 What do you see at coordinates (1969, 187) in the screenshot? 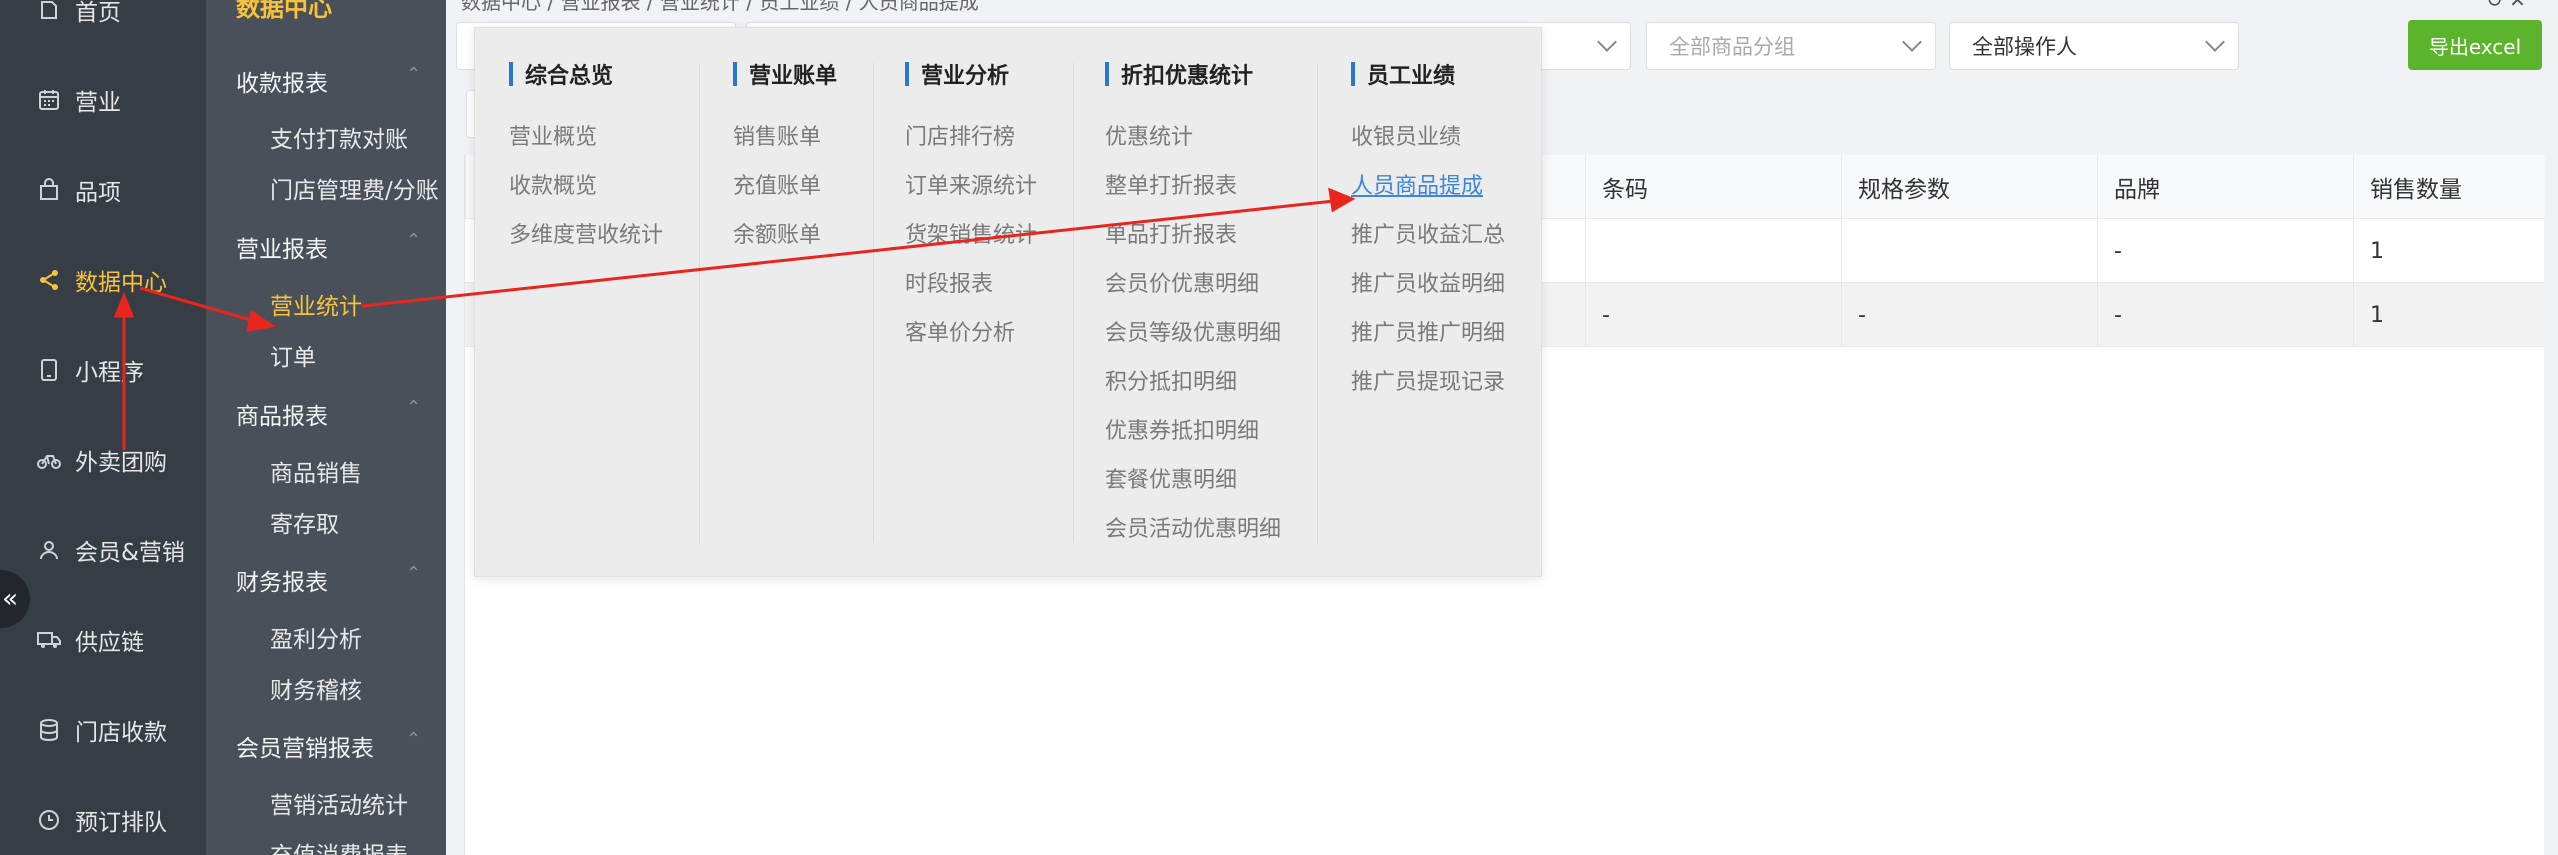
I see `table-header-spec: 规格参数` at bounding box center [1969, 187].